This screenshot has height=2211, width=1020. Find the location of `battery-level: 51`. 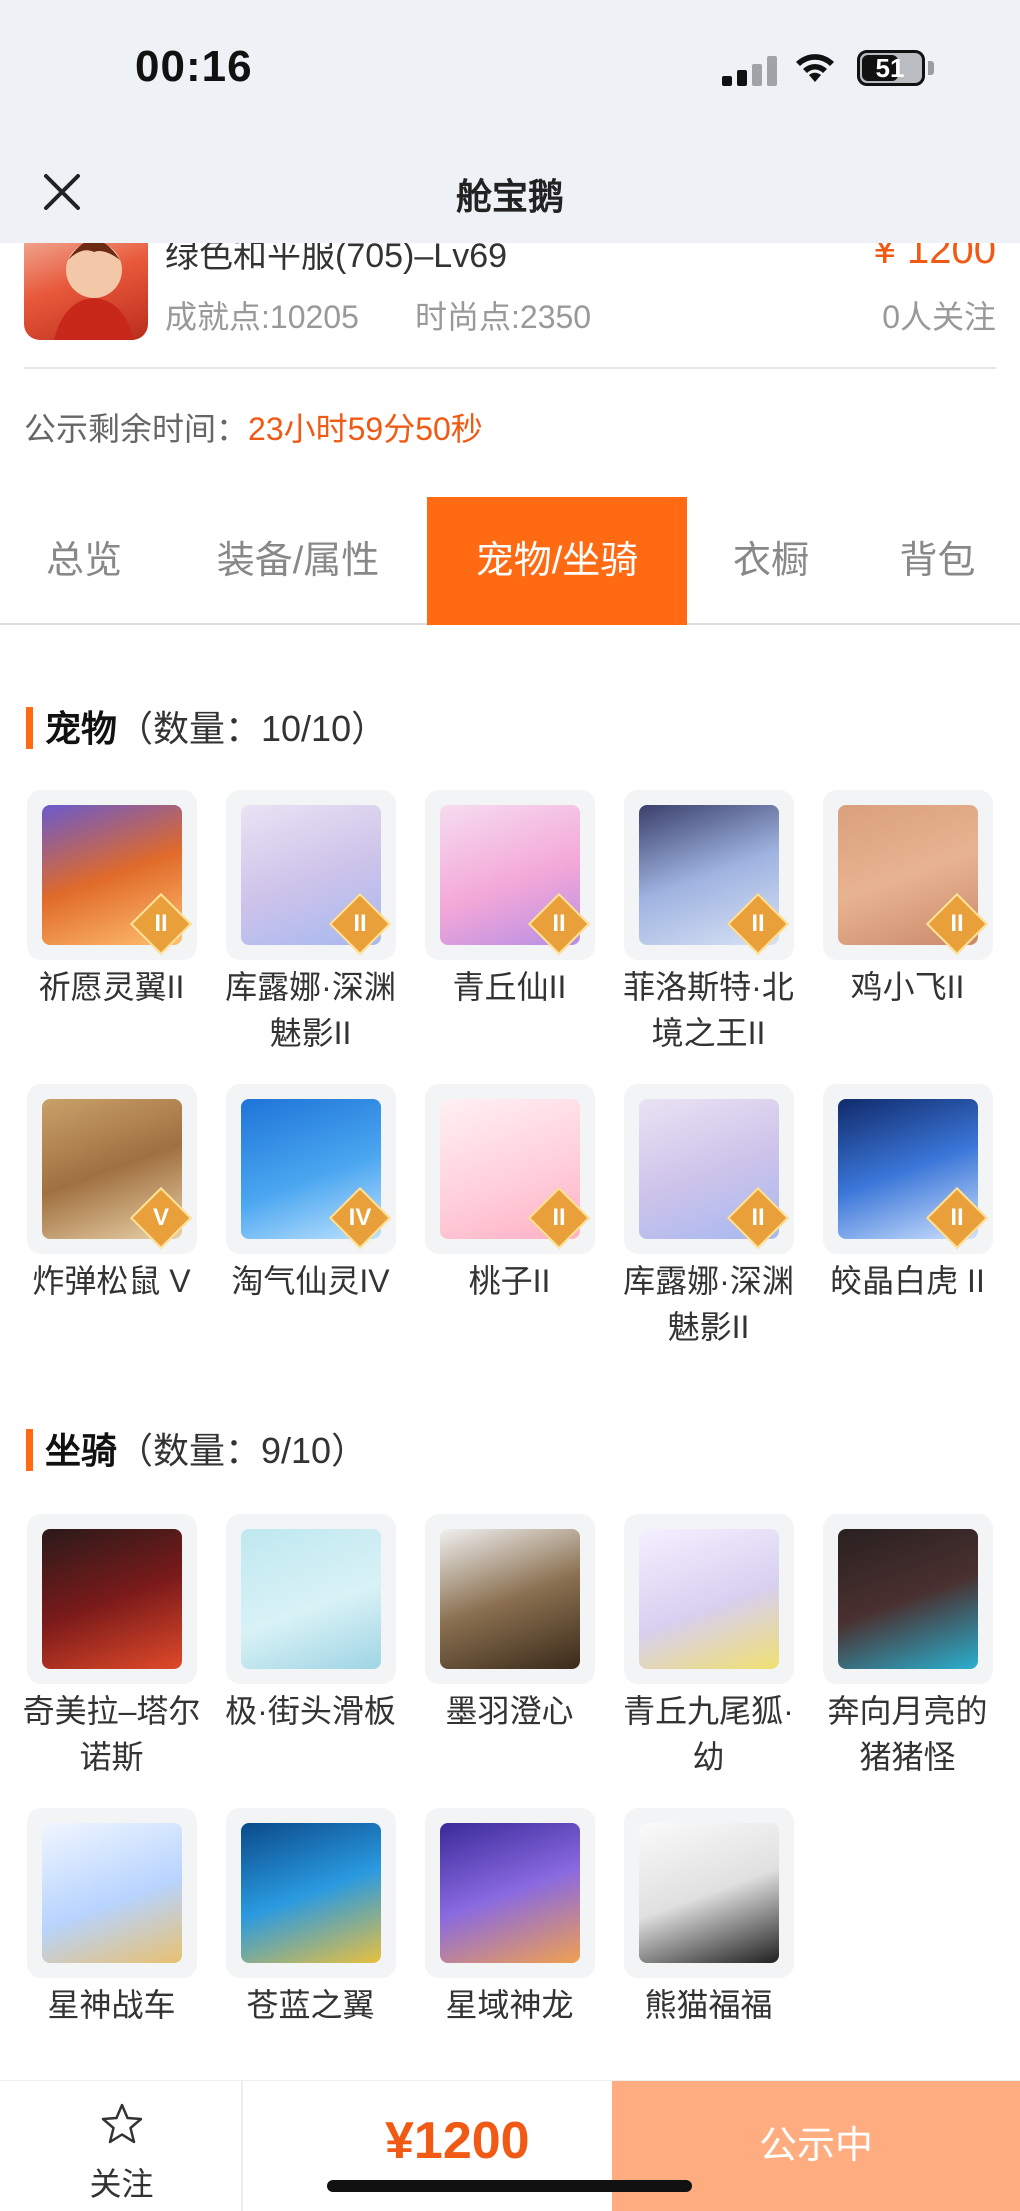

battery-level: 51 is located at coordinates (890, 68).